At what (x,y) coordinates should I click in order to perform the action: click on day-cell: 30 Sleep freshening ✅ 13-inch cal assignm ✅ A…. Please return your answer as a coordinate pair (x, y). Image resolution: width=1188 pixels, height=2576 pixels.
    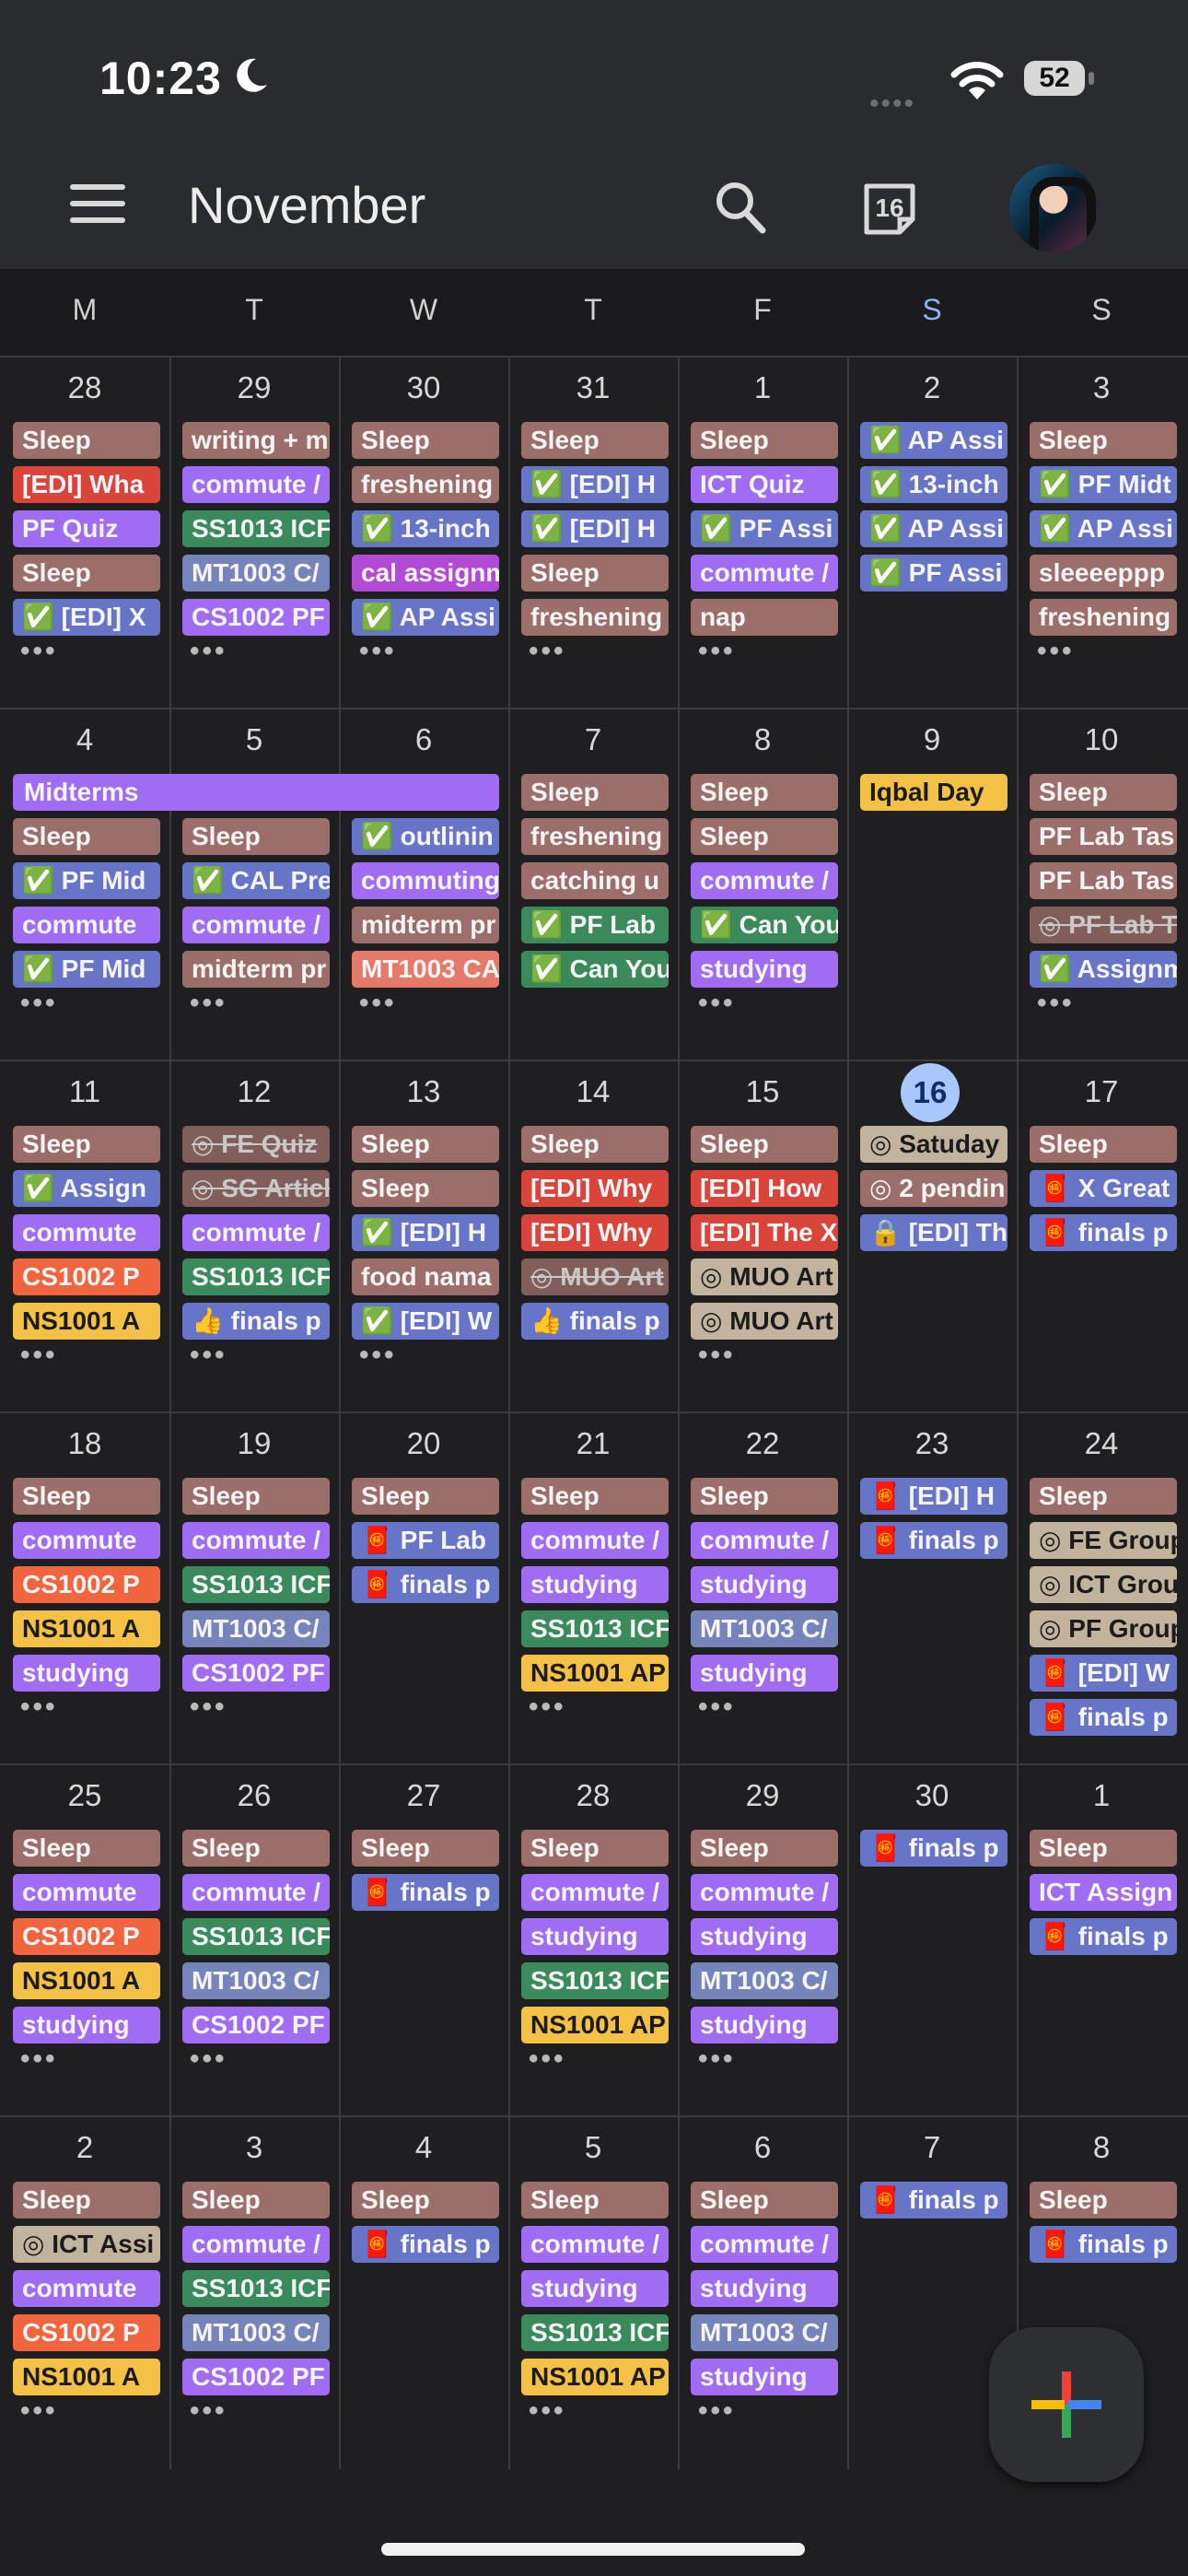
    Looking at the image, I should click on (423, 533).